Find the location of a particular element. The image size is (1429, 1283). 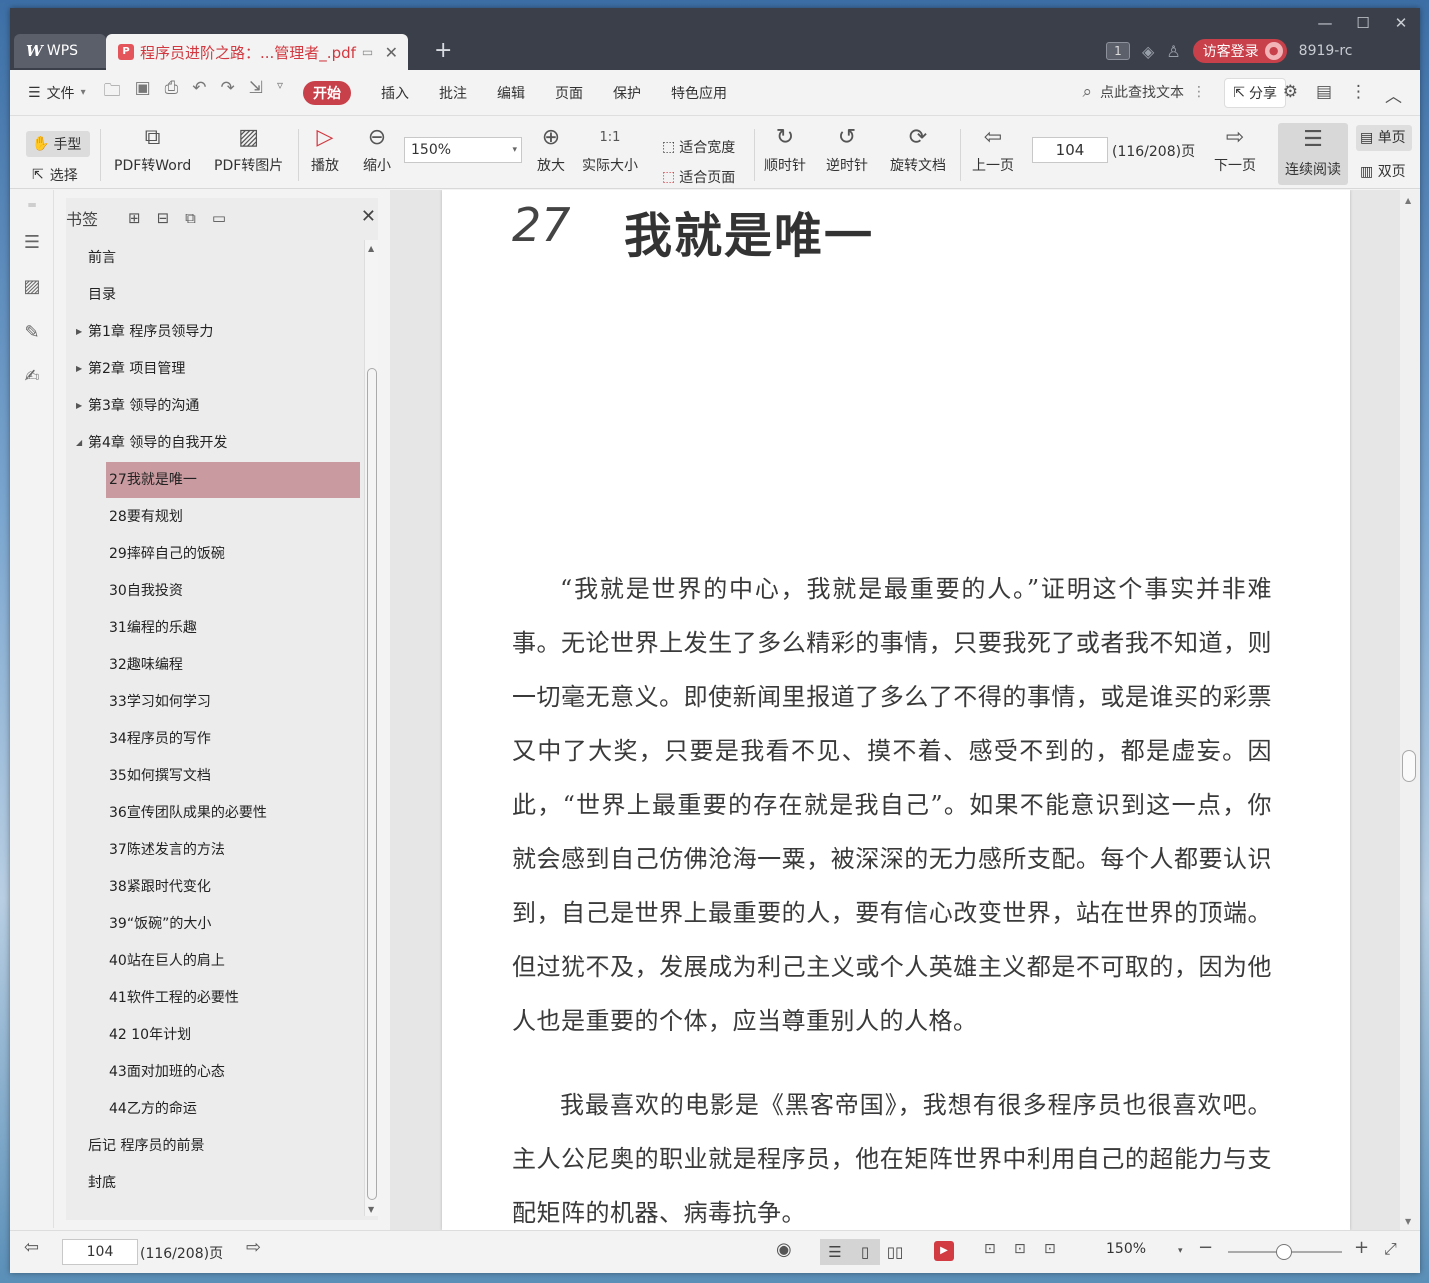

fit-width-status-icon: ⊡ is located at coordinates (1050, 1249).